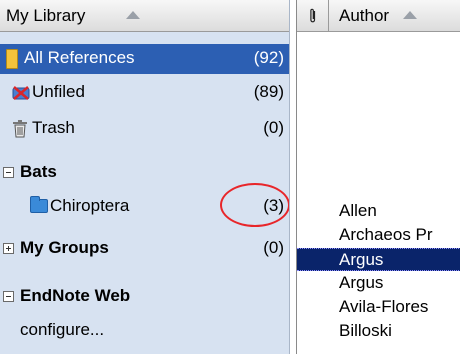 Image resolution: width=460 pixels, height=354 pixels. Describe the element at coordinates (38, 171) in the screenshot. I see `group-set-label: Bats` at that location.